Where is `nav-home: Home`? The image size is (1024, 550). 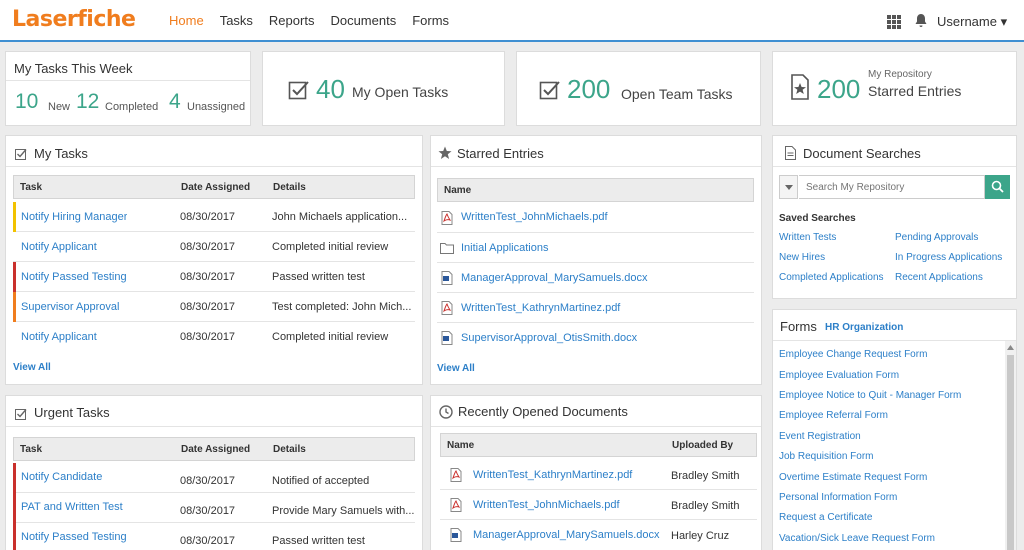
nav-home: Home is located at coordinates (186, 20).